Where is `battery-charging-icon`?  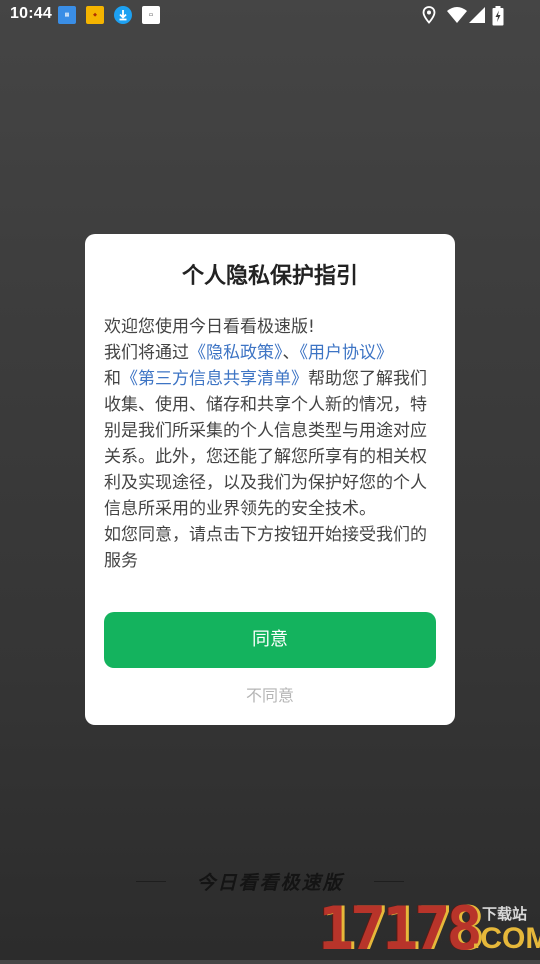
battery-charging-icon is located at coordinates (498, 18).